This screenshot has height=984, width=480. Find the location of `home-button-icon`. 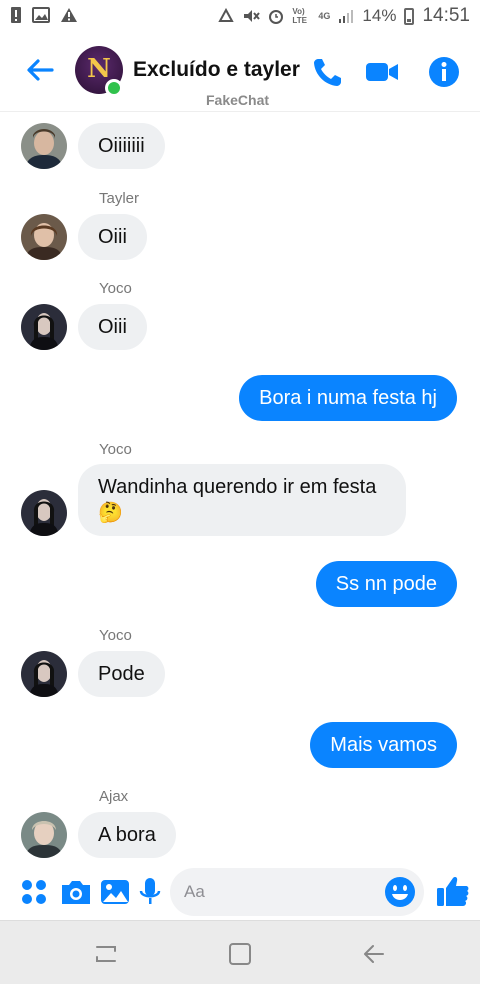

home-button-icon is located at coordinates (240, 954).